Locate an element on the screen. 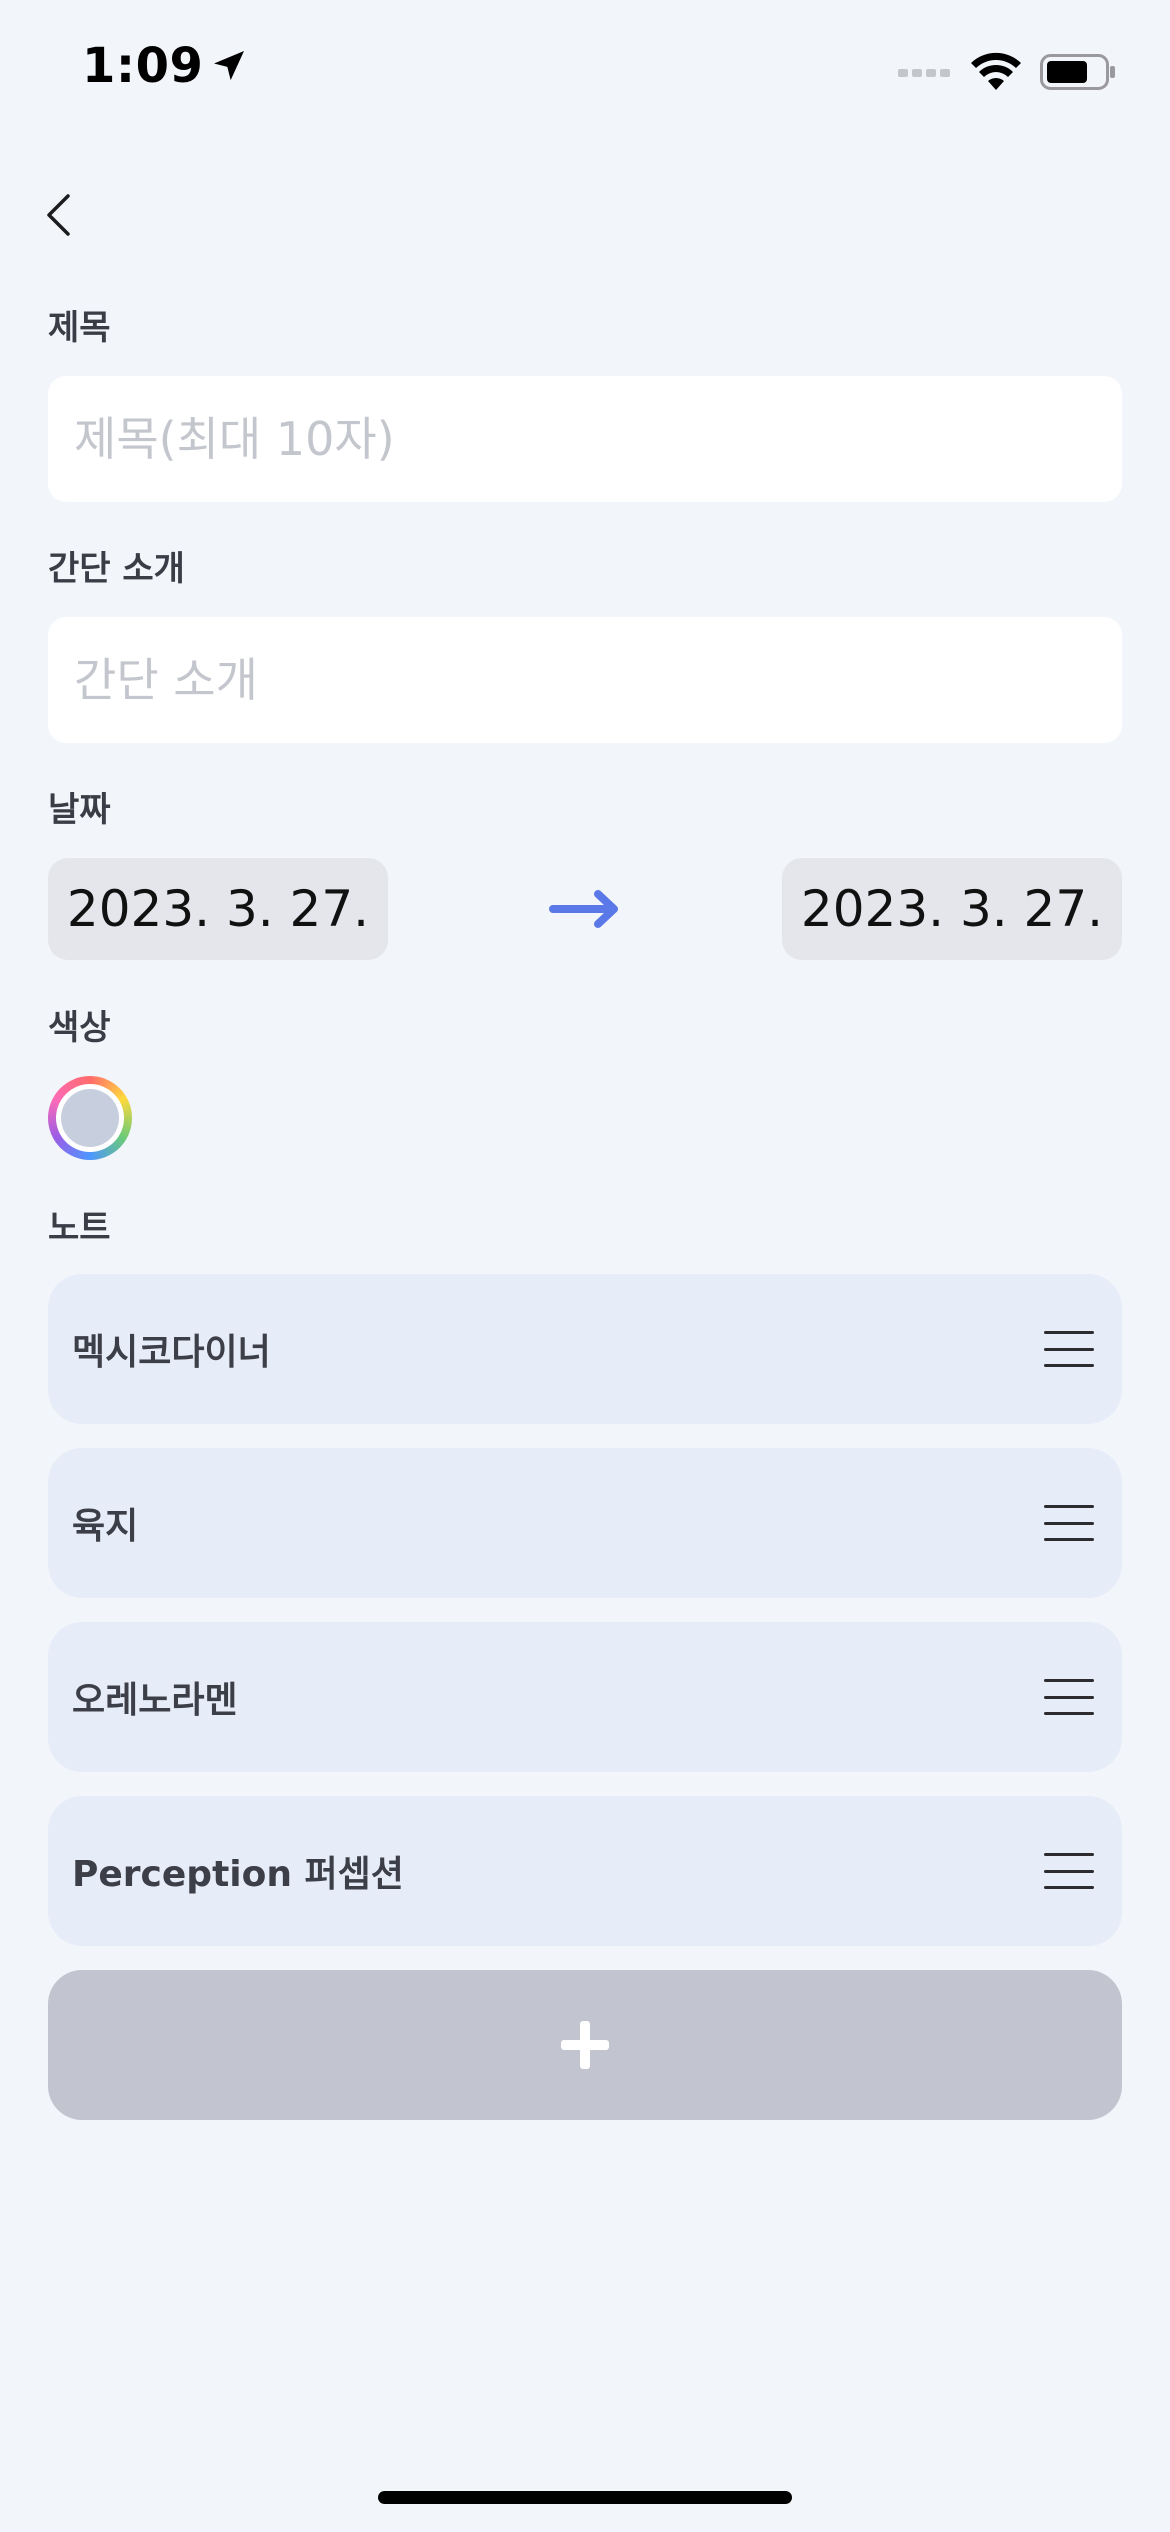  plus-icon is located at coordinates (585, 2045).